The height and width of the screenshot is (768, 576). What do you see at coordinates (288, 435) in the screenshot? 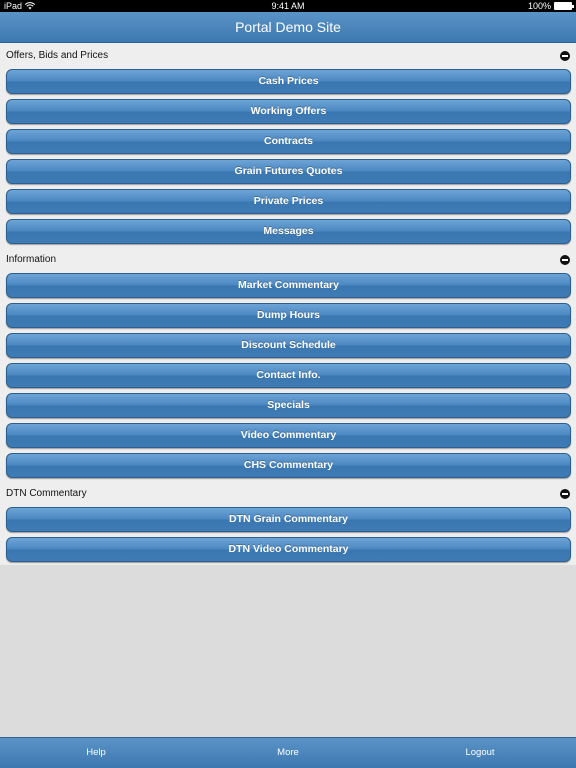
I see `video-commentary-button: Video Commentary` at bounding box center [288, 435].